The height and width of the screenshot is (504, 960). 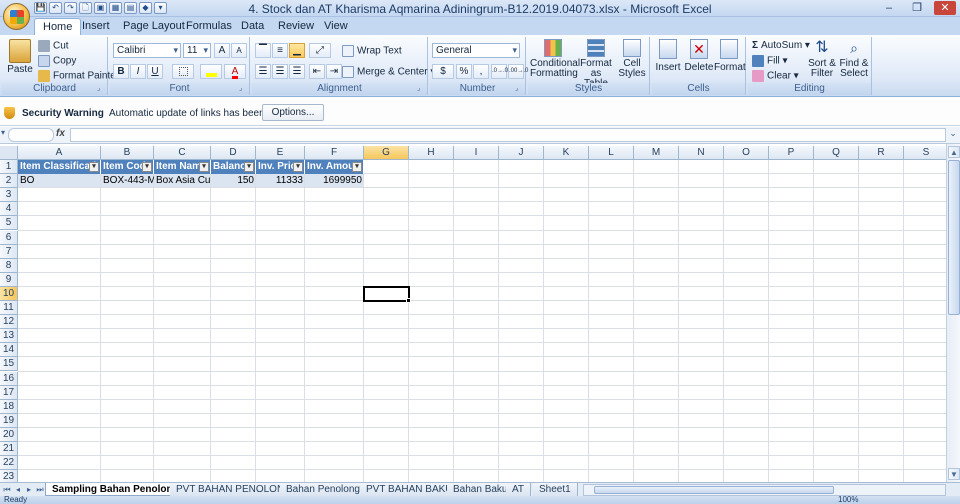 I want to click on table-header-cell: Item Classificati ▾, so click(x=59, y=167).